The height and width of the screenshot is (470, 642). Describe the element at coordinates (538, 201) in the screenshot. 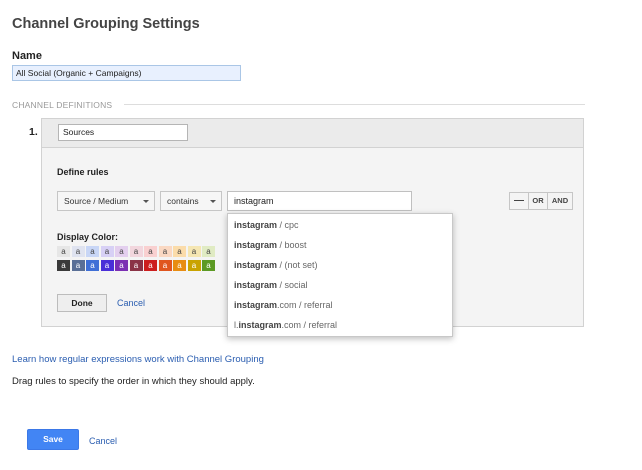

I see `or-button: OR` at that location.